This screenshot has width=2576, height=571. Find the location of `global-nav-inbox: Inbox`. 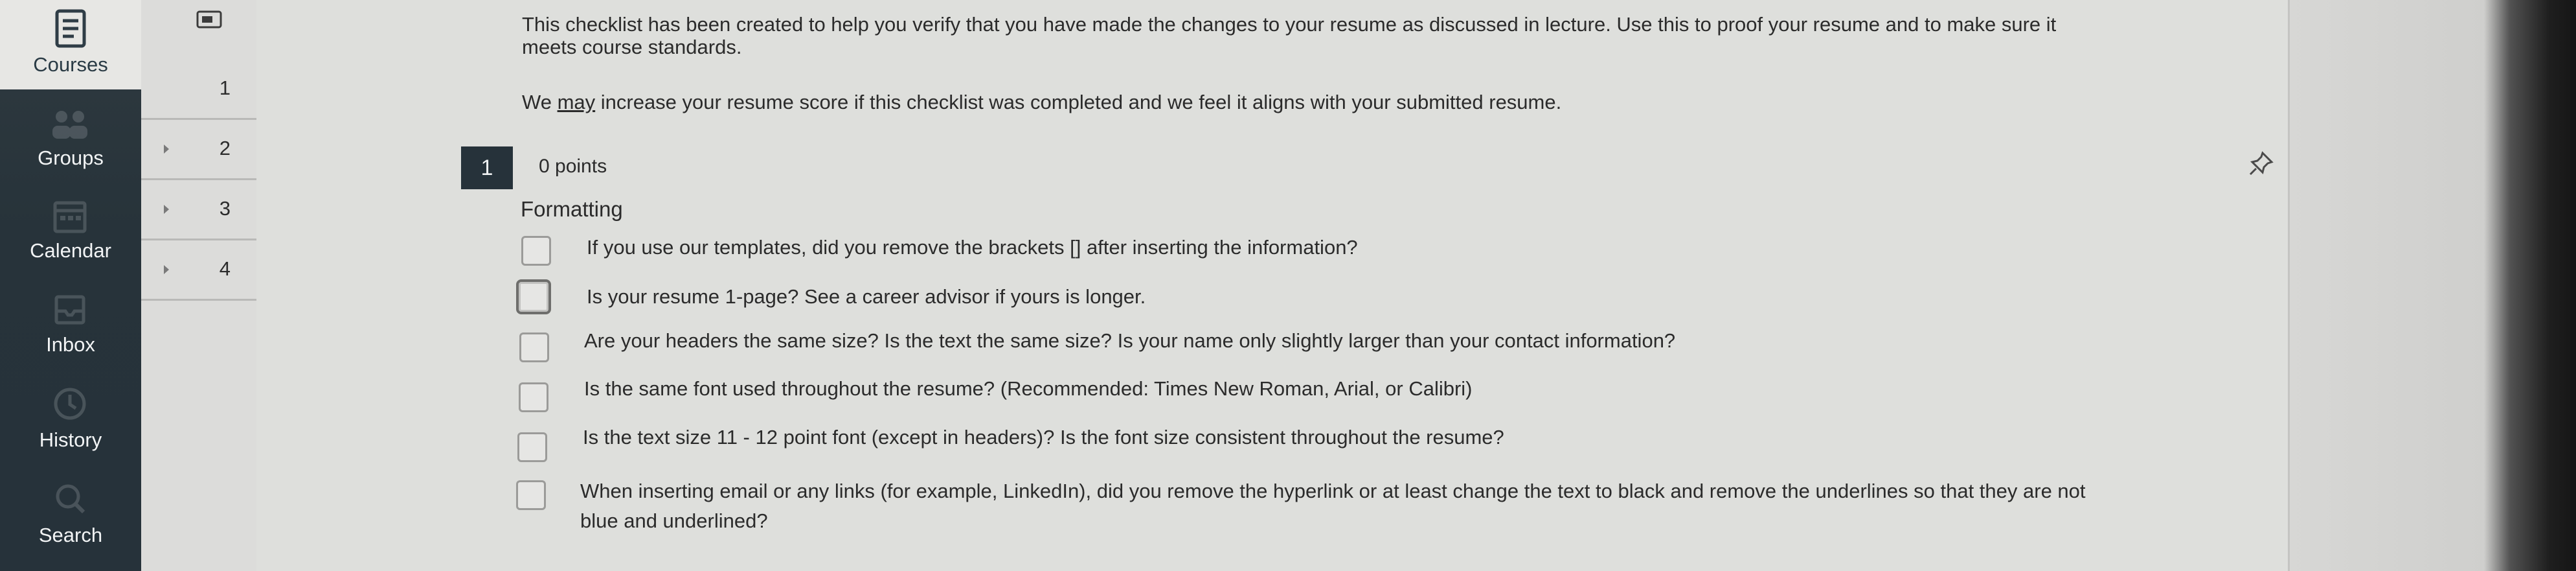

global-nav-inbox: Inbox is located at coordinates (70, 329).